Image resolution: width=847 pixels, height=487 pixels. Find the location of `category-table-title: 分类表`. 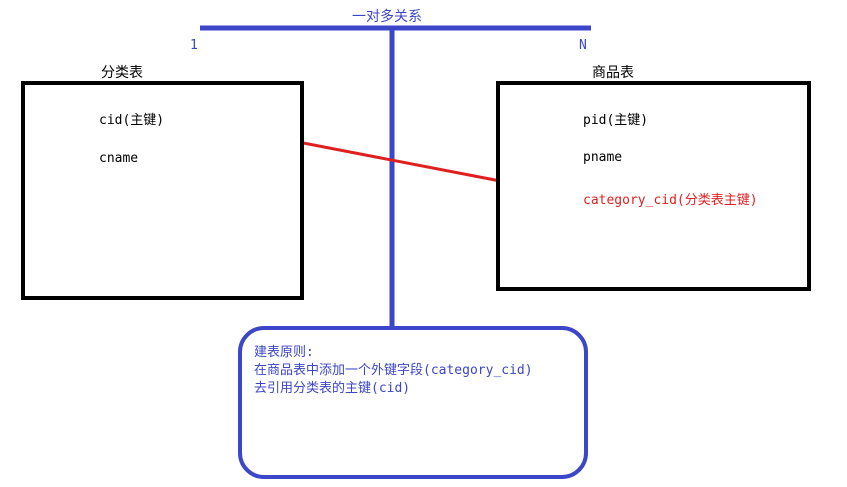

category-table-title: 分类表 is located at coordinates (122, 73).